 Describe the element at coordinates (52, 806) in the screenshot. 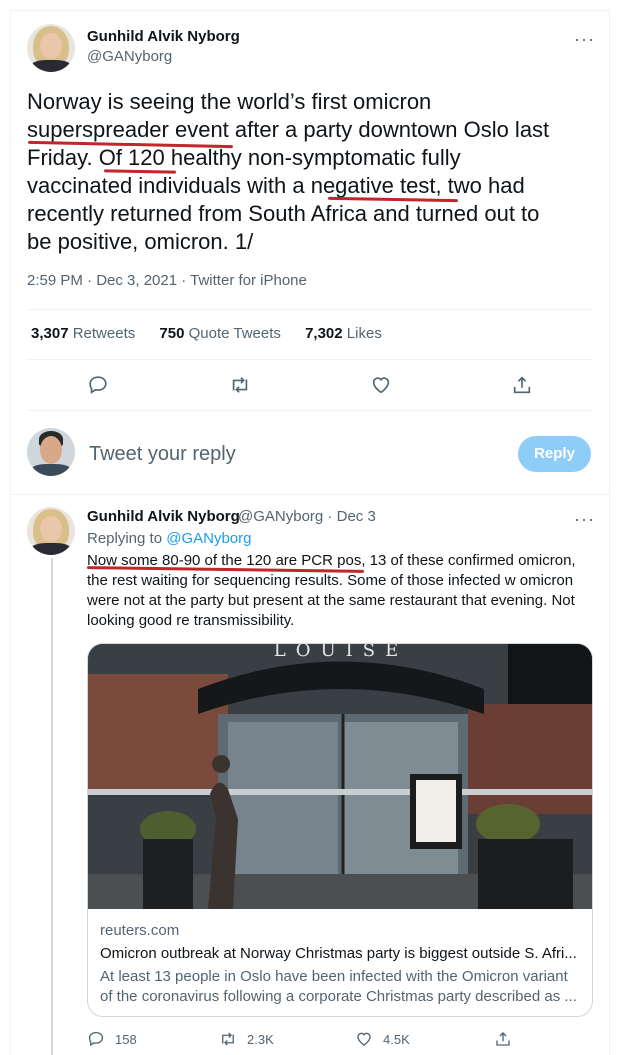

I see `thread-line` at that location.